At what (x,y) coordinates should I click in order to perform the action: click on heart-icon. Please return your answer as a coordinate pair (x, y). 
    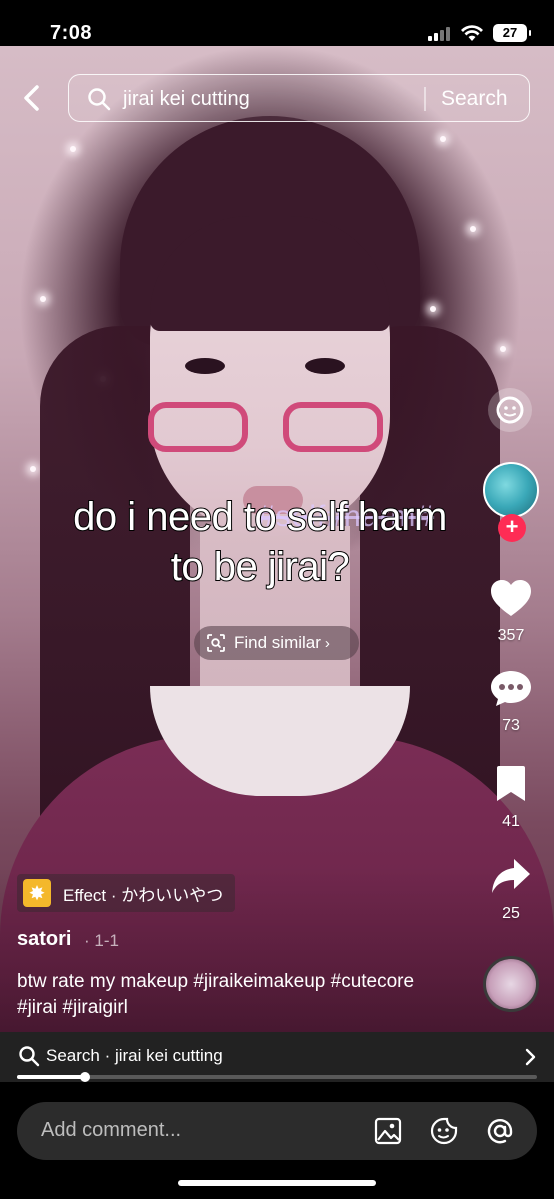
    Looking at the image, I should click on (511, 598).